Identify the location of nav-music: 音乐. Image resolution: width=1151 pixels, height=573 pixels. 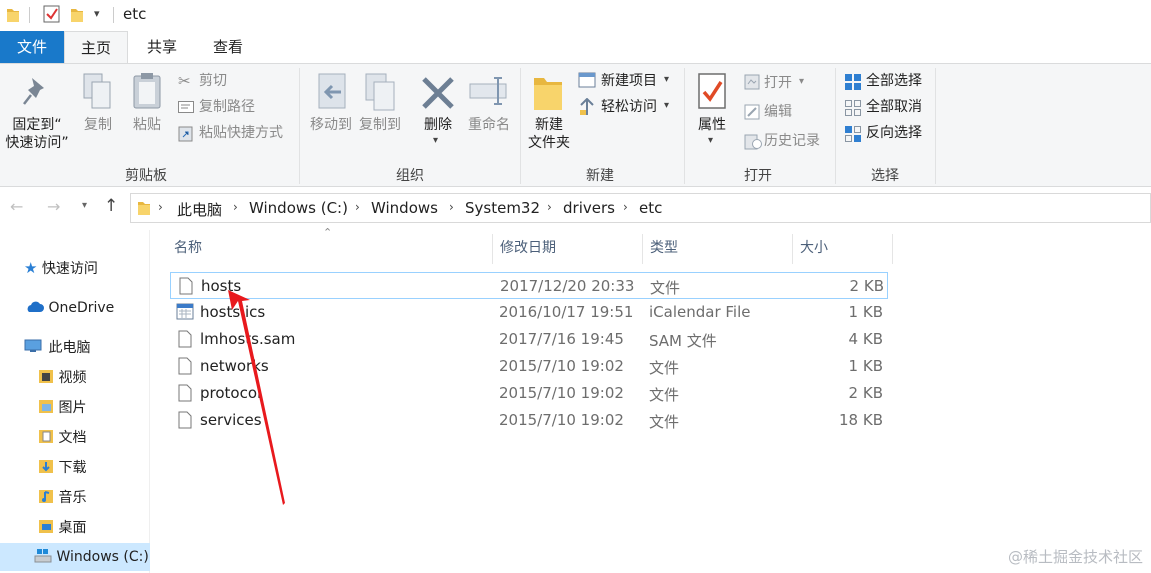
(62, 498).